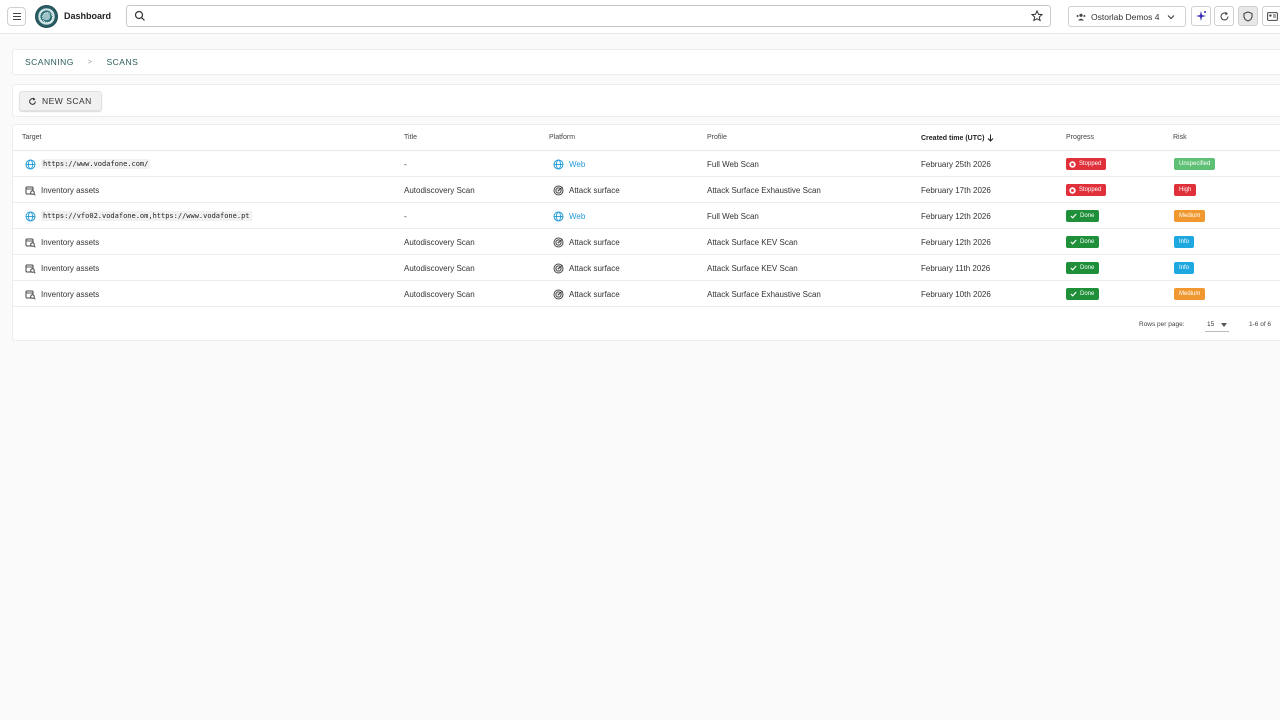 The image size is (1280, 720). What do you see at coordinates (67, 101) in the screenshot?
I see `new-scan-label: NEW SCAN` at bounding box center [67, 101].